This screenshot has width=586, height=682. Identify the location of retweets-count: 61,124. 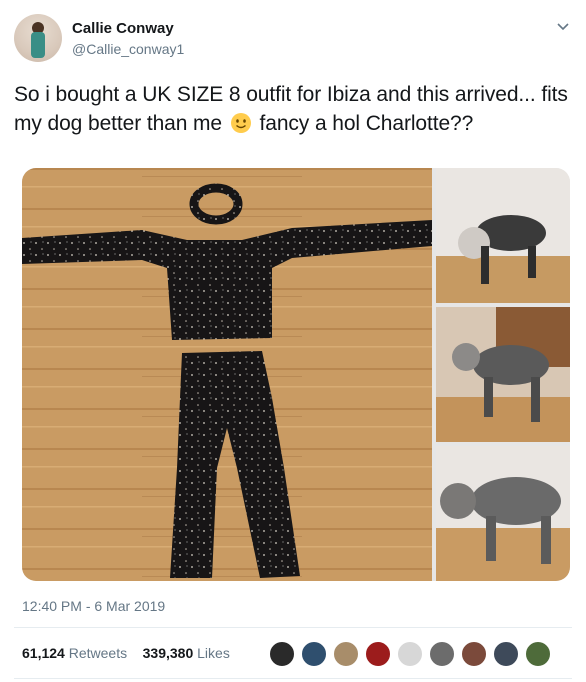
(43, 653).